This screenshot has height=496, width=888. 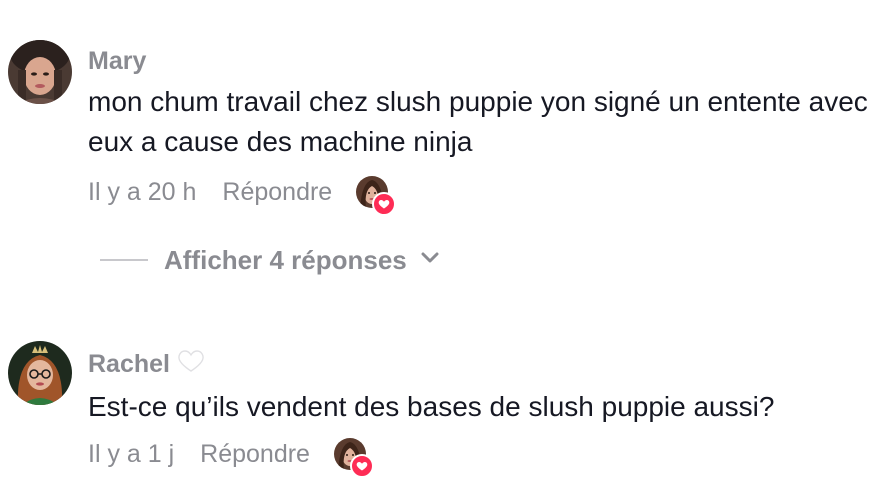 What do you see at coordinates (142, 191) in the screenshot?
I see `comment-timestamp: Il y a 20 h` at bounding box center [142, 191].